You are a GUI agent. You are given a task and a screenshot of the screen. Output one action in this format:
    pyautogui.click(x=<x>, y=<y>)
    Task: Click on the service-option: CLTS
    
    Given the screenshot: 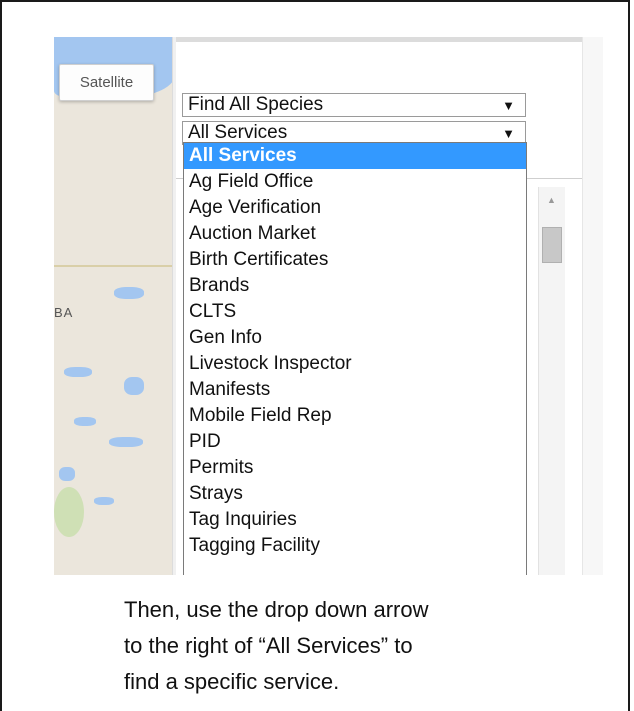 What is the action you would take?
    pyautogui.click(x=355, y=312)
    